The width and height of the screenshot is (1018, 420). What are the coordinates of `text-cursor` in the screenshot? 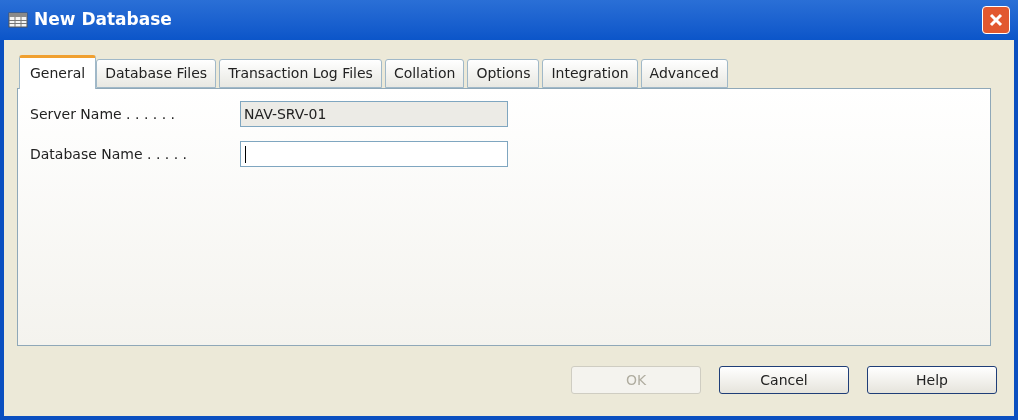 It's located at (245, 154).